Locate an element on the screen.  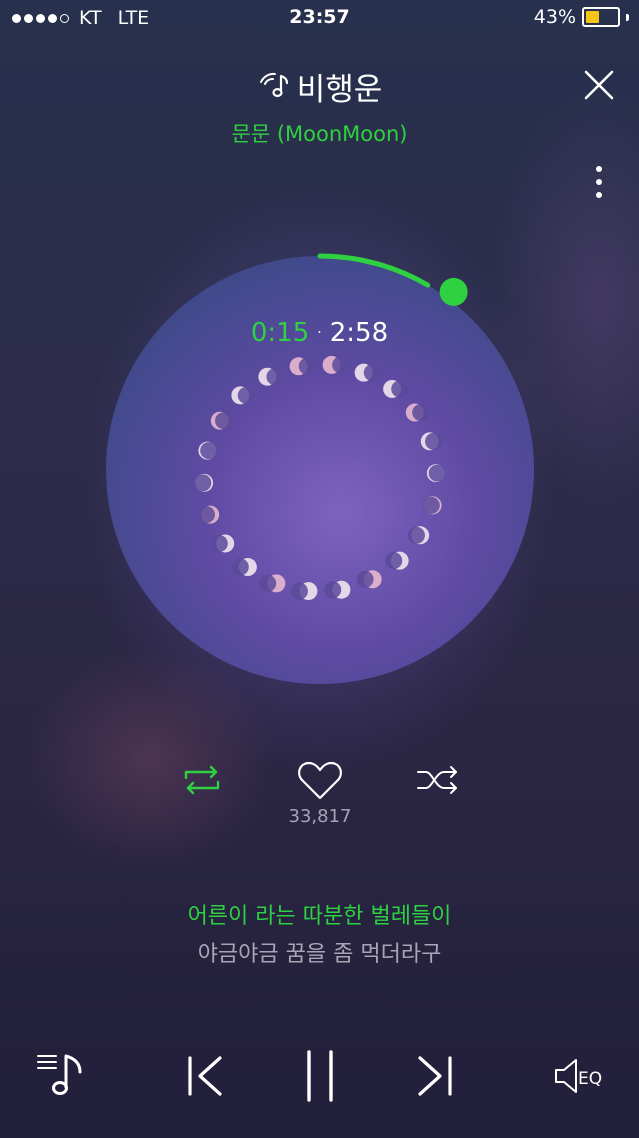
playlist-icon is located at coordinates (59, 1074).